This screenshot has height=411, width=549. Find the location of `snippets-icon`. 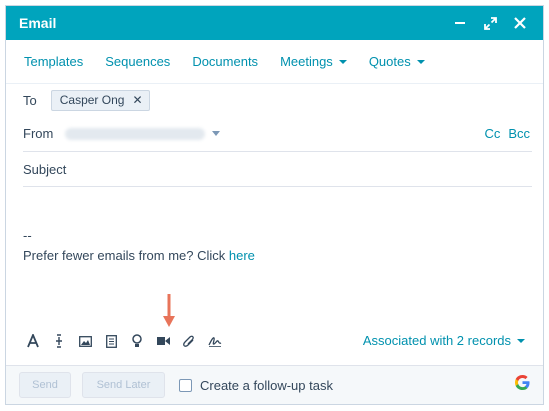

snippets-icon is located at coordinates (111, 341).